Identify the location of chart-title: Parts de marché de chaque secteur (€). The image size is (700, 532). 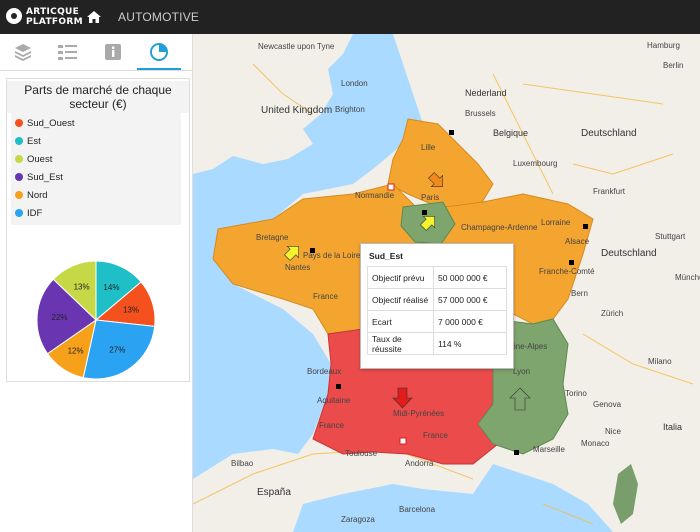
(98, 97).